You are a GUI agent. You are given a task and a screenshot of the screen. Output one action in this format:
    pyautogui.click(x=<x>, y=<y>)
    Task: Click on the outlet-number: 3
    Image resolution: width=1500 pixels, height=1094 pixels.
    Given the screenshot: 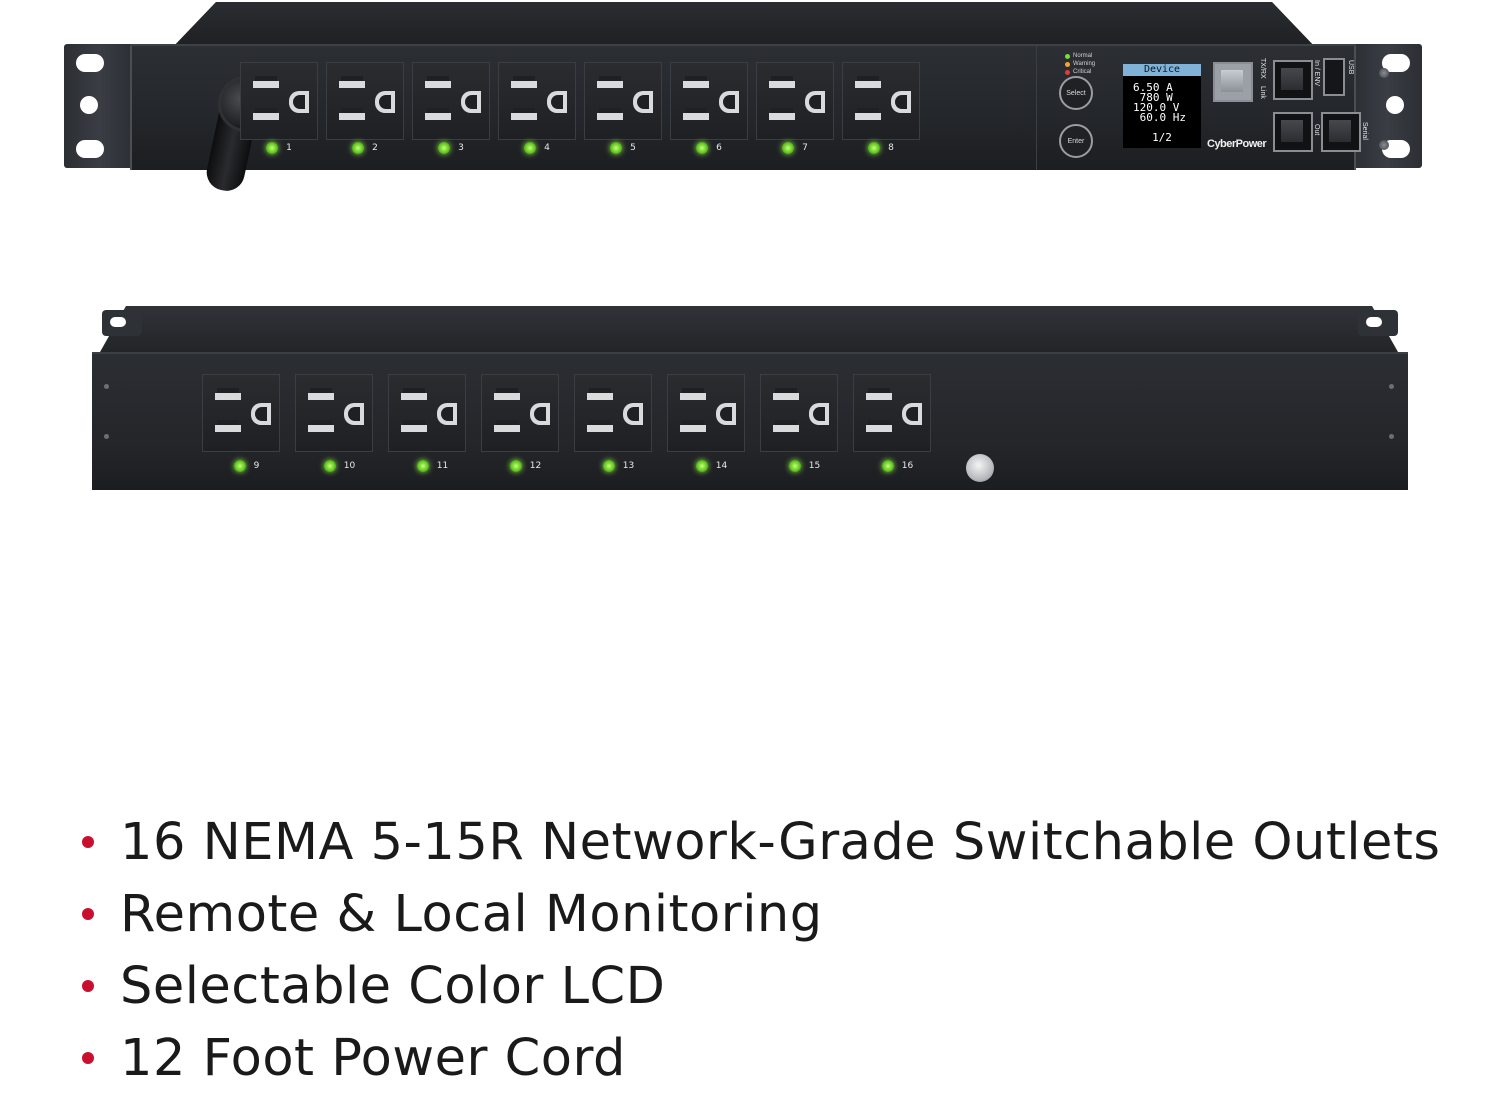 What is the action you would take?
    pyautogui.click(x=461, y=148)
    